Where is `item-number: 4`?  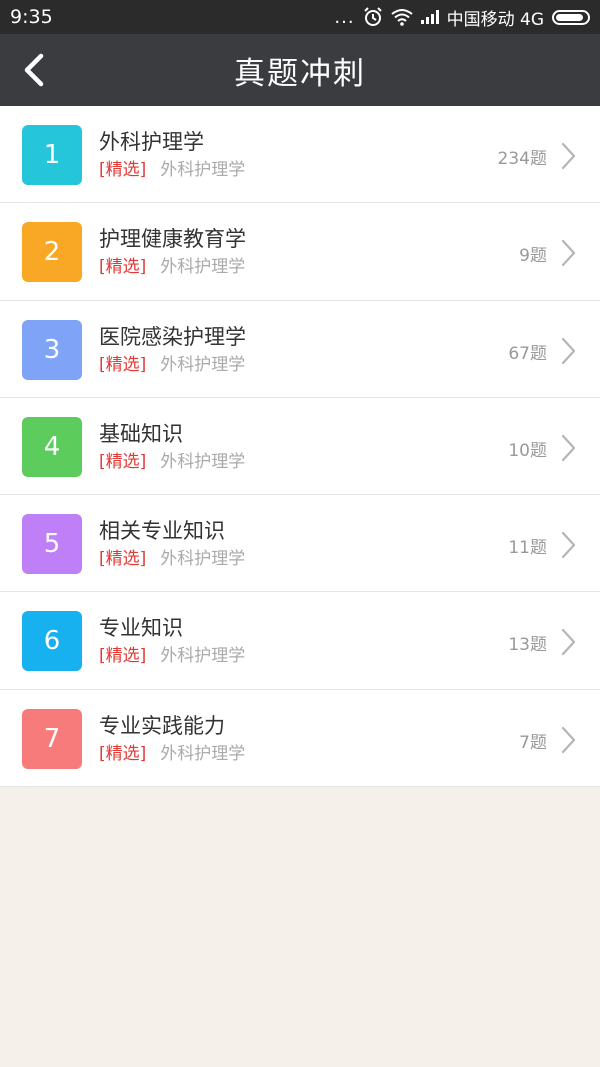 item-number: 4 is located at coordinates (52, 446).